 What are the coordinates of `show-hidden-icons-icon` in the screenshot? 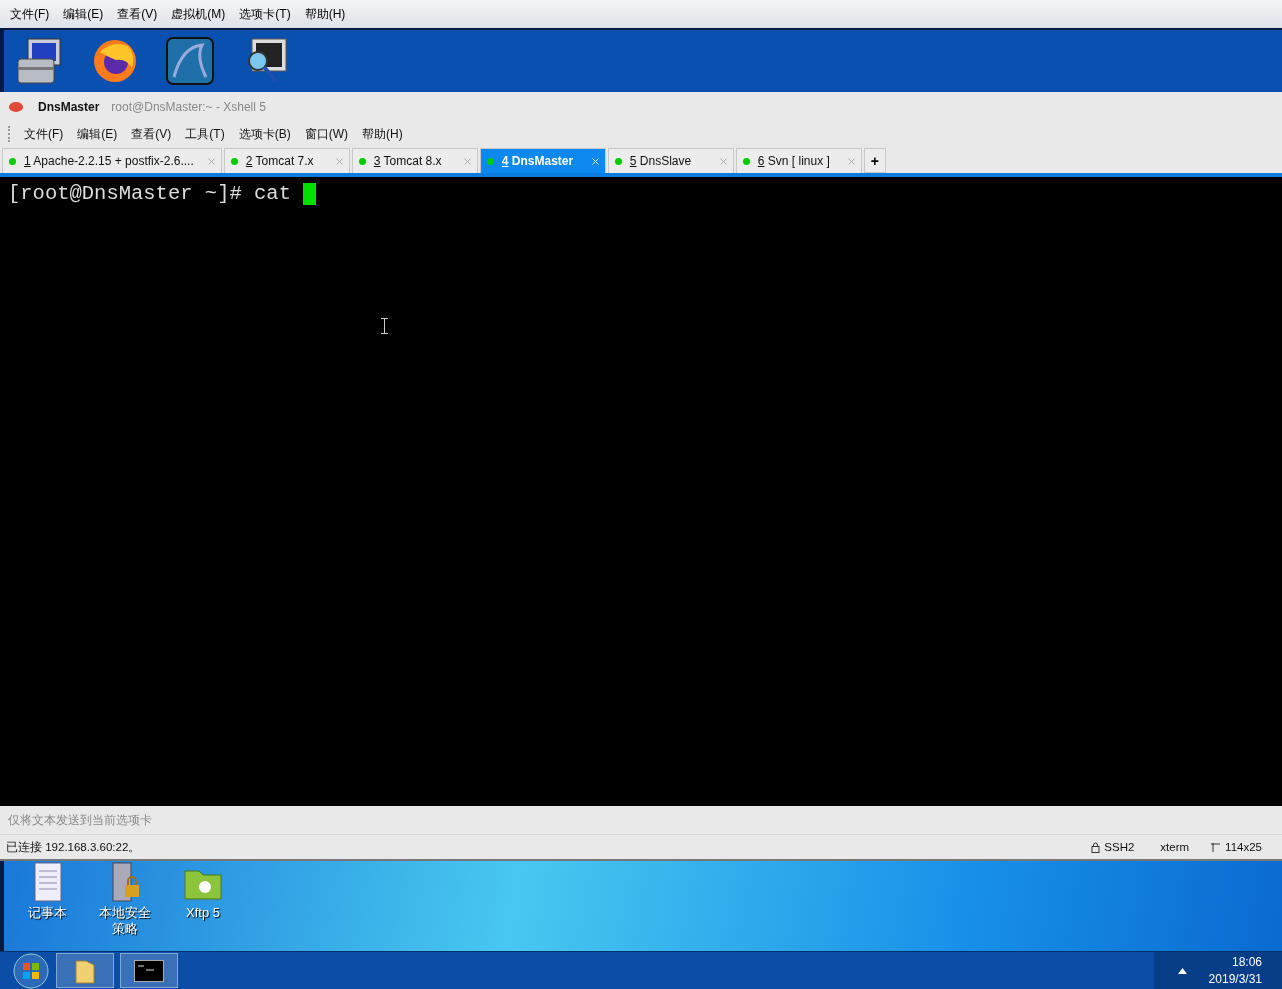 It's located at (1182, 970).